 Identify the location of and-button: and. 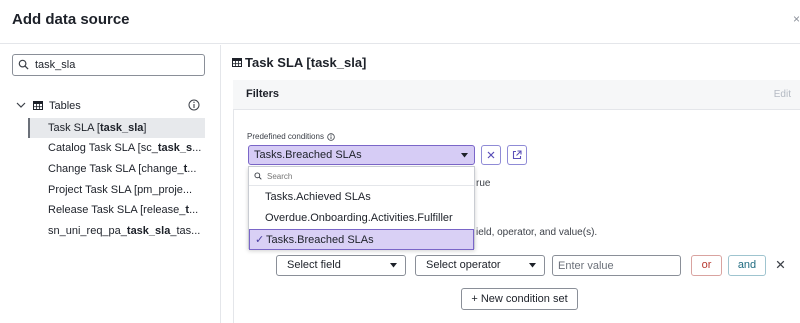
(747, 265).